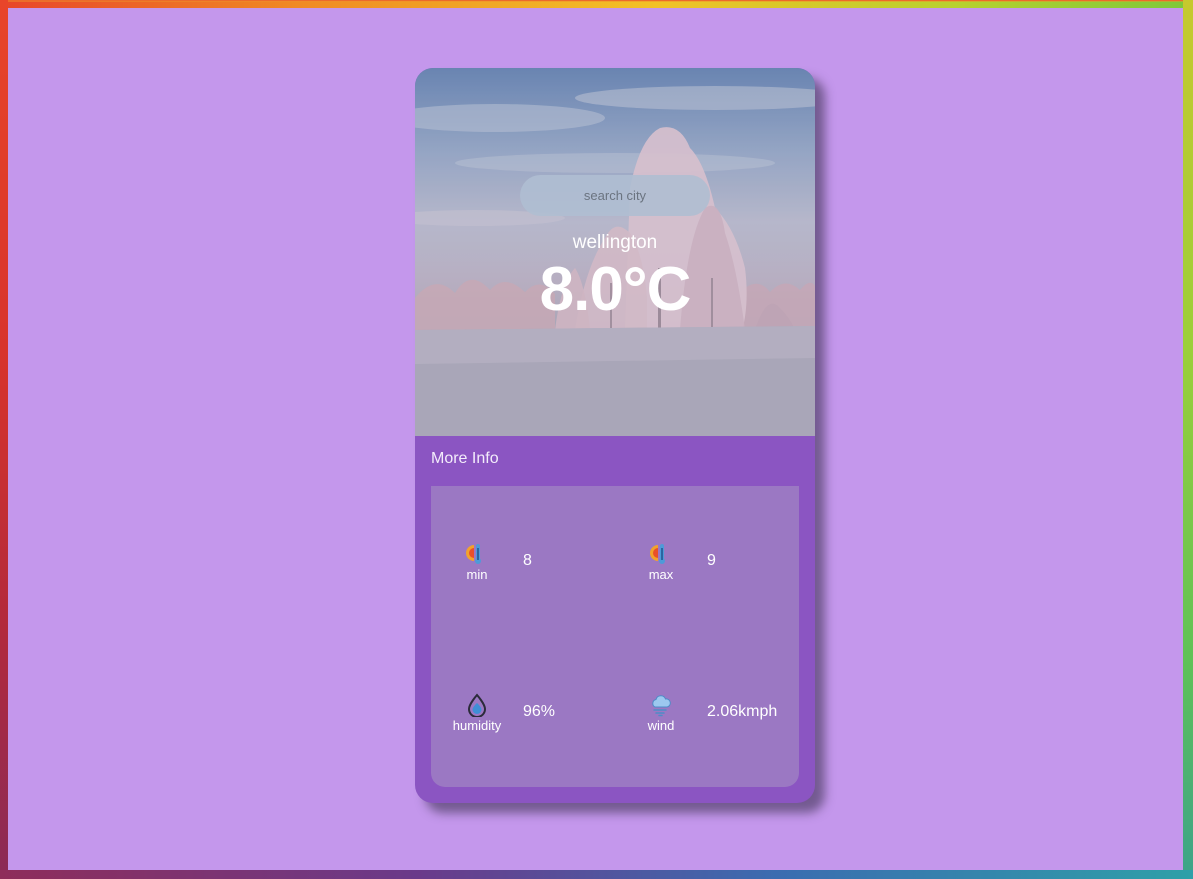  I want to click on wind-stat: wind 2.06kmph, so click(705, 723).